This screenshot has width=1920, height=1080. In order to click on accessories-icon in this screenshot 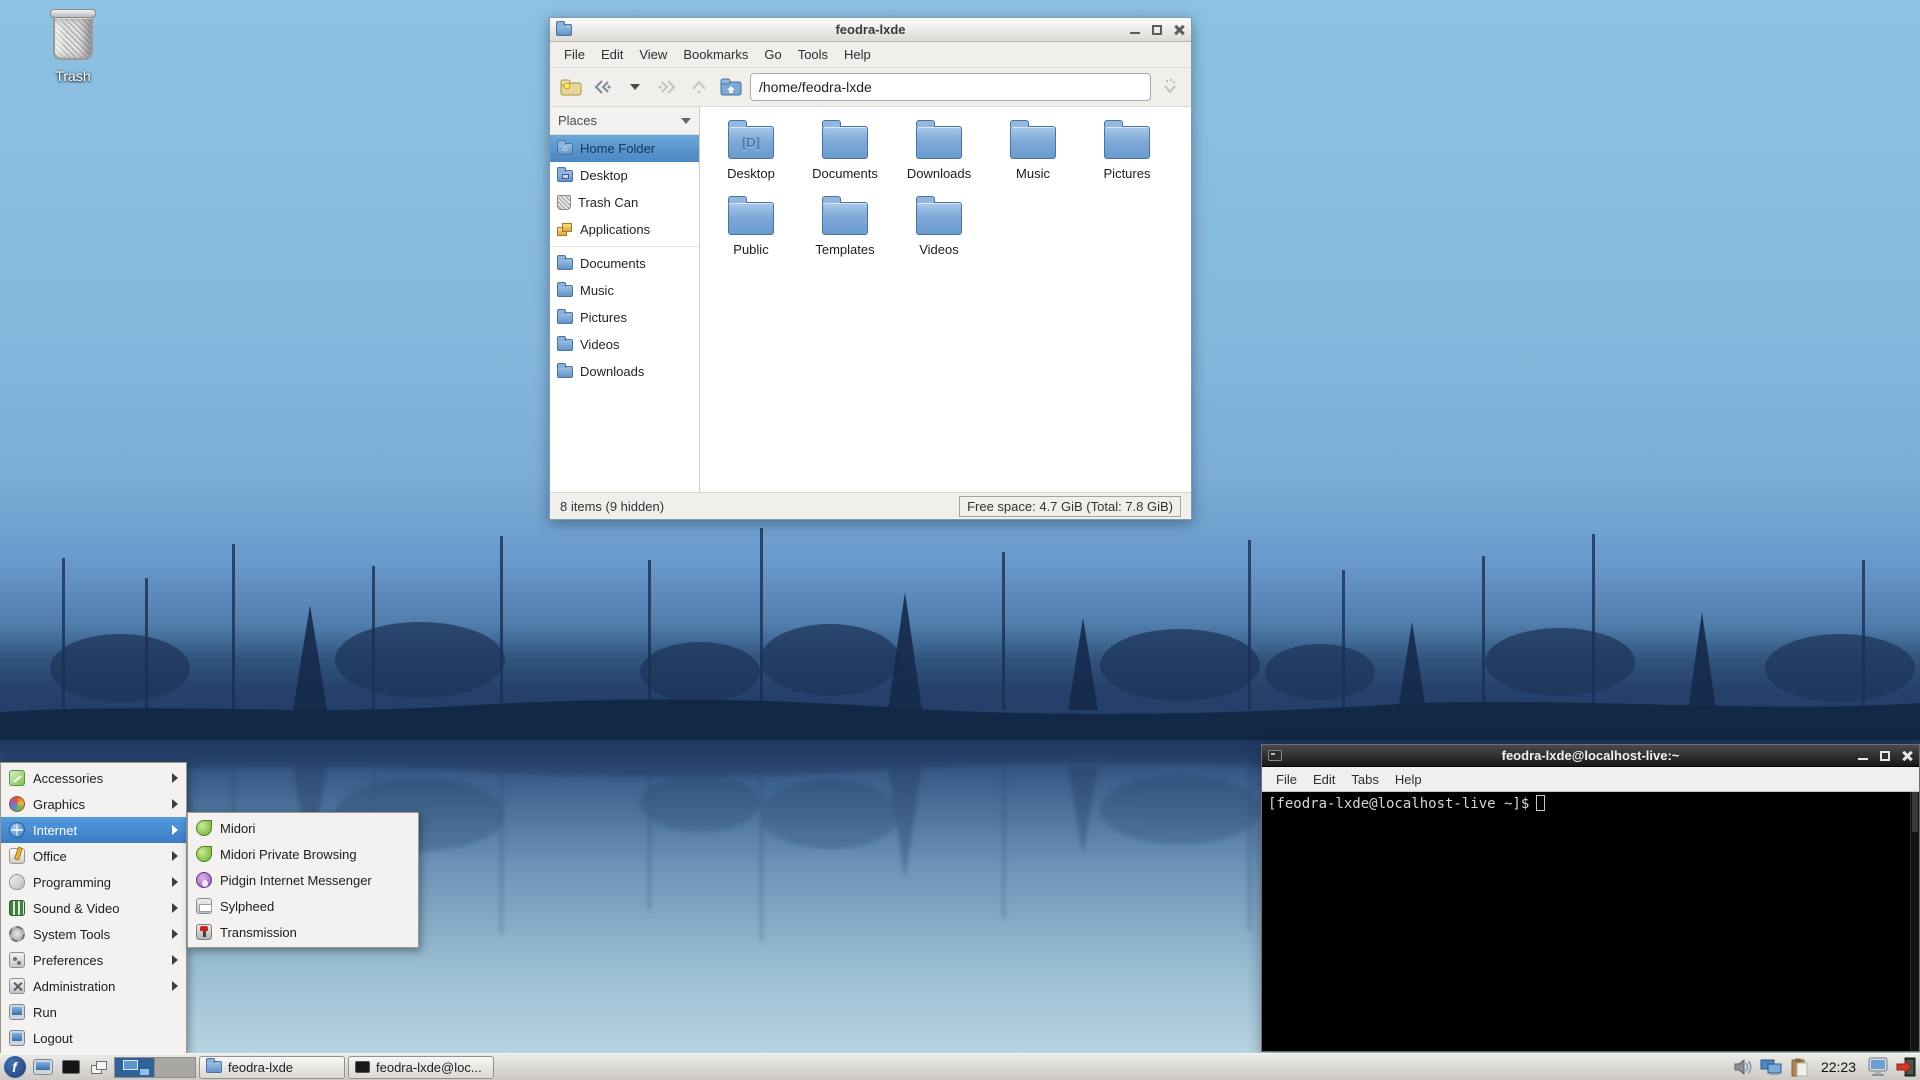, I will do `click(17, 778)`.